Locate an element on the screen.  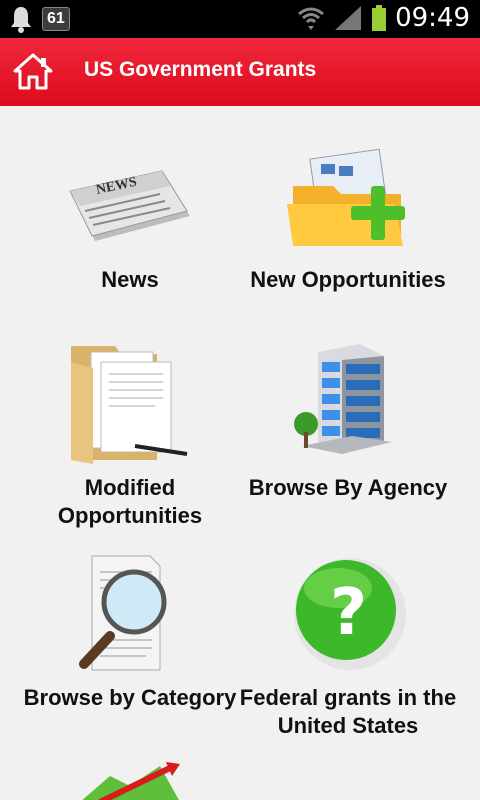
menu-item-chart is located at coordinates (130, 781).